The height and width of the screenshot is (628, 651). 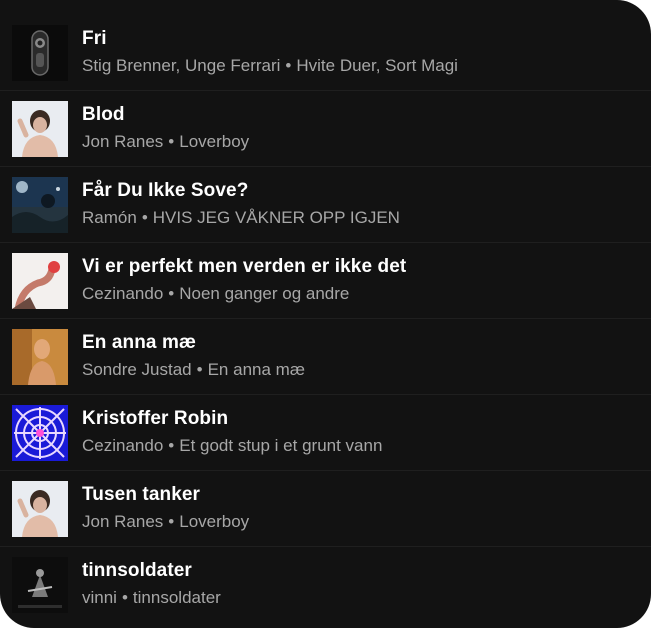 I want to click on spiderweb-cover-icon, so click(x=40, y=433).